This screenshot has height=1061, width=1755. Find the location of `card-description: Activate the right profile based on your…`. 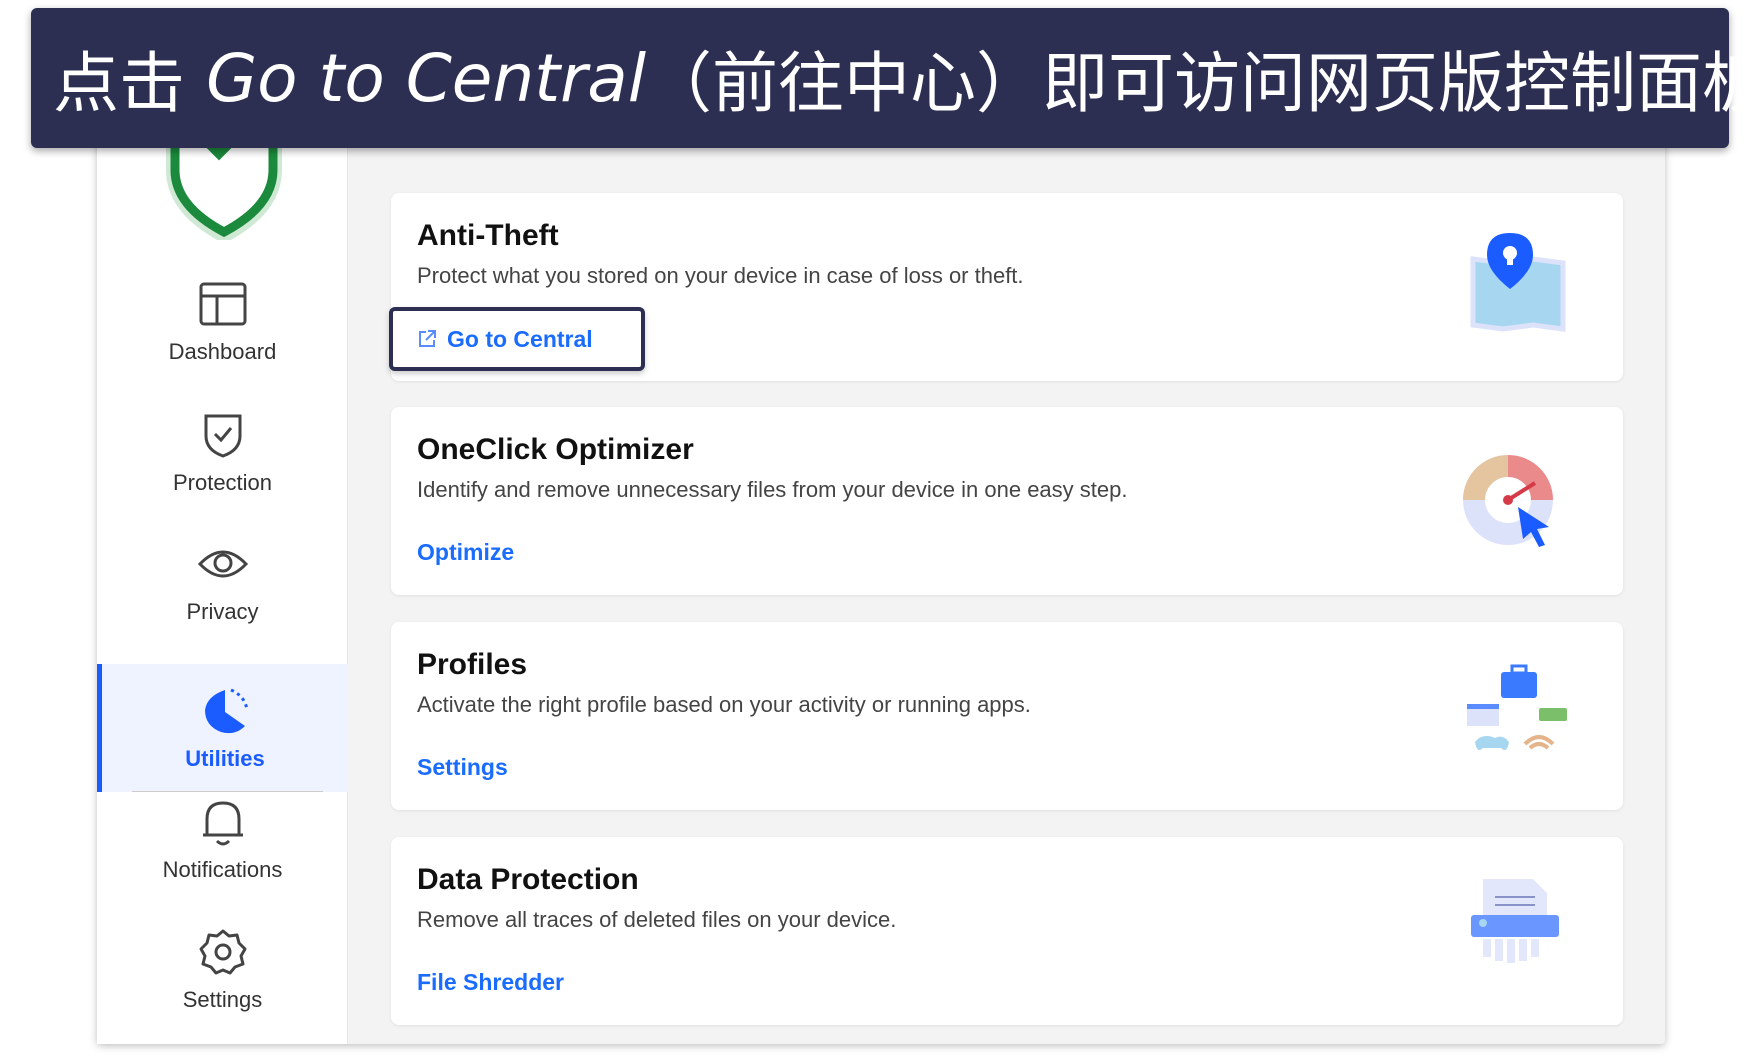

card-description: Activate the right profile based on your… is located at coordinates (724, 704).